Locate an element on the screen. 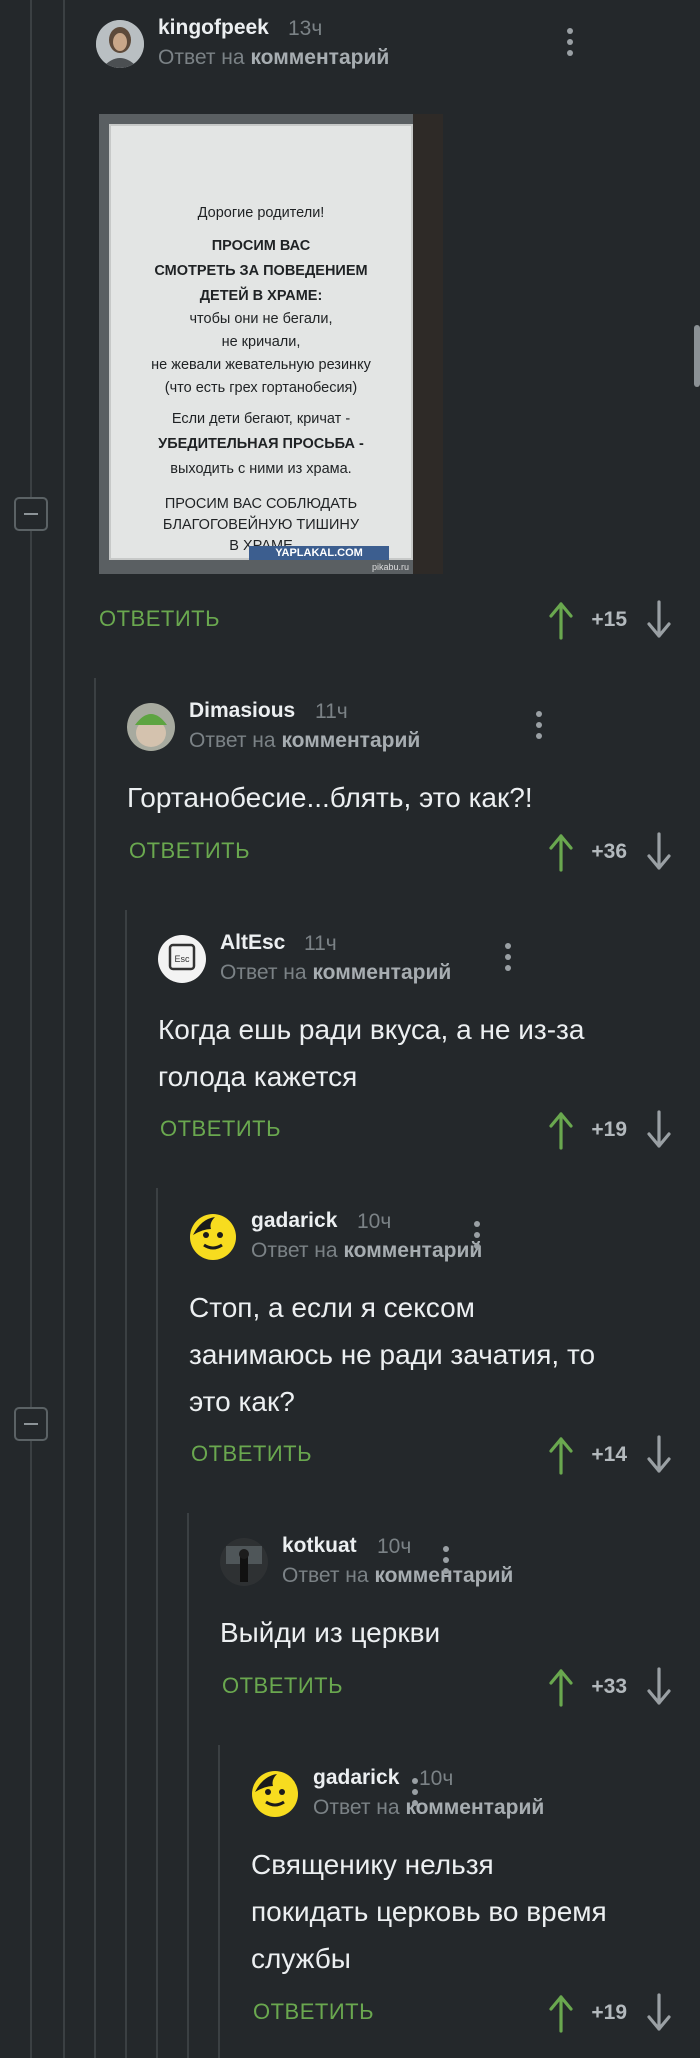 This screenshot has height=2058, width=700. comment-header: Esc AltEsc 11ч Ответ на комментарий is located at coordinates (429, 963).